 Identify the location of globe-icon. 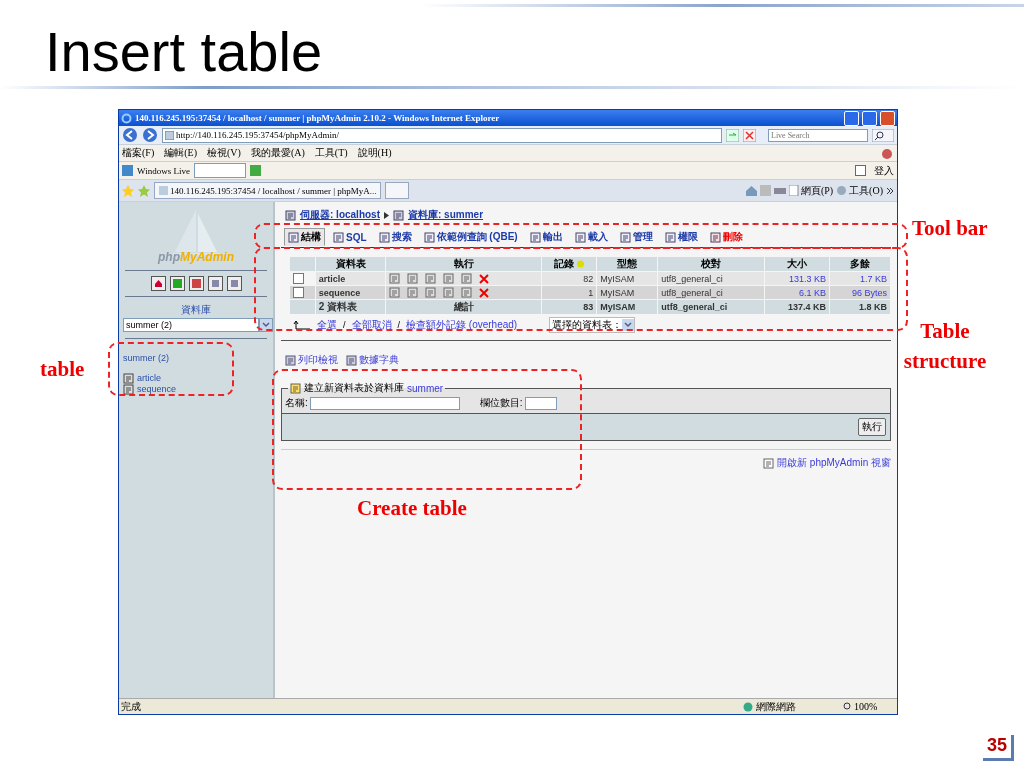
(748, 706).